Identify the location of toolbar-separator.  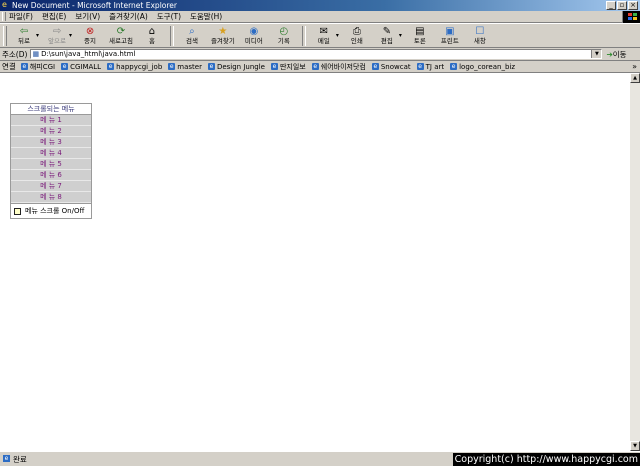
(303, 35).